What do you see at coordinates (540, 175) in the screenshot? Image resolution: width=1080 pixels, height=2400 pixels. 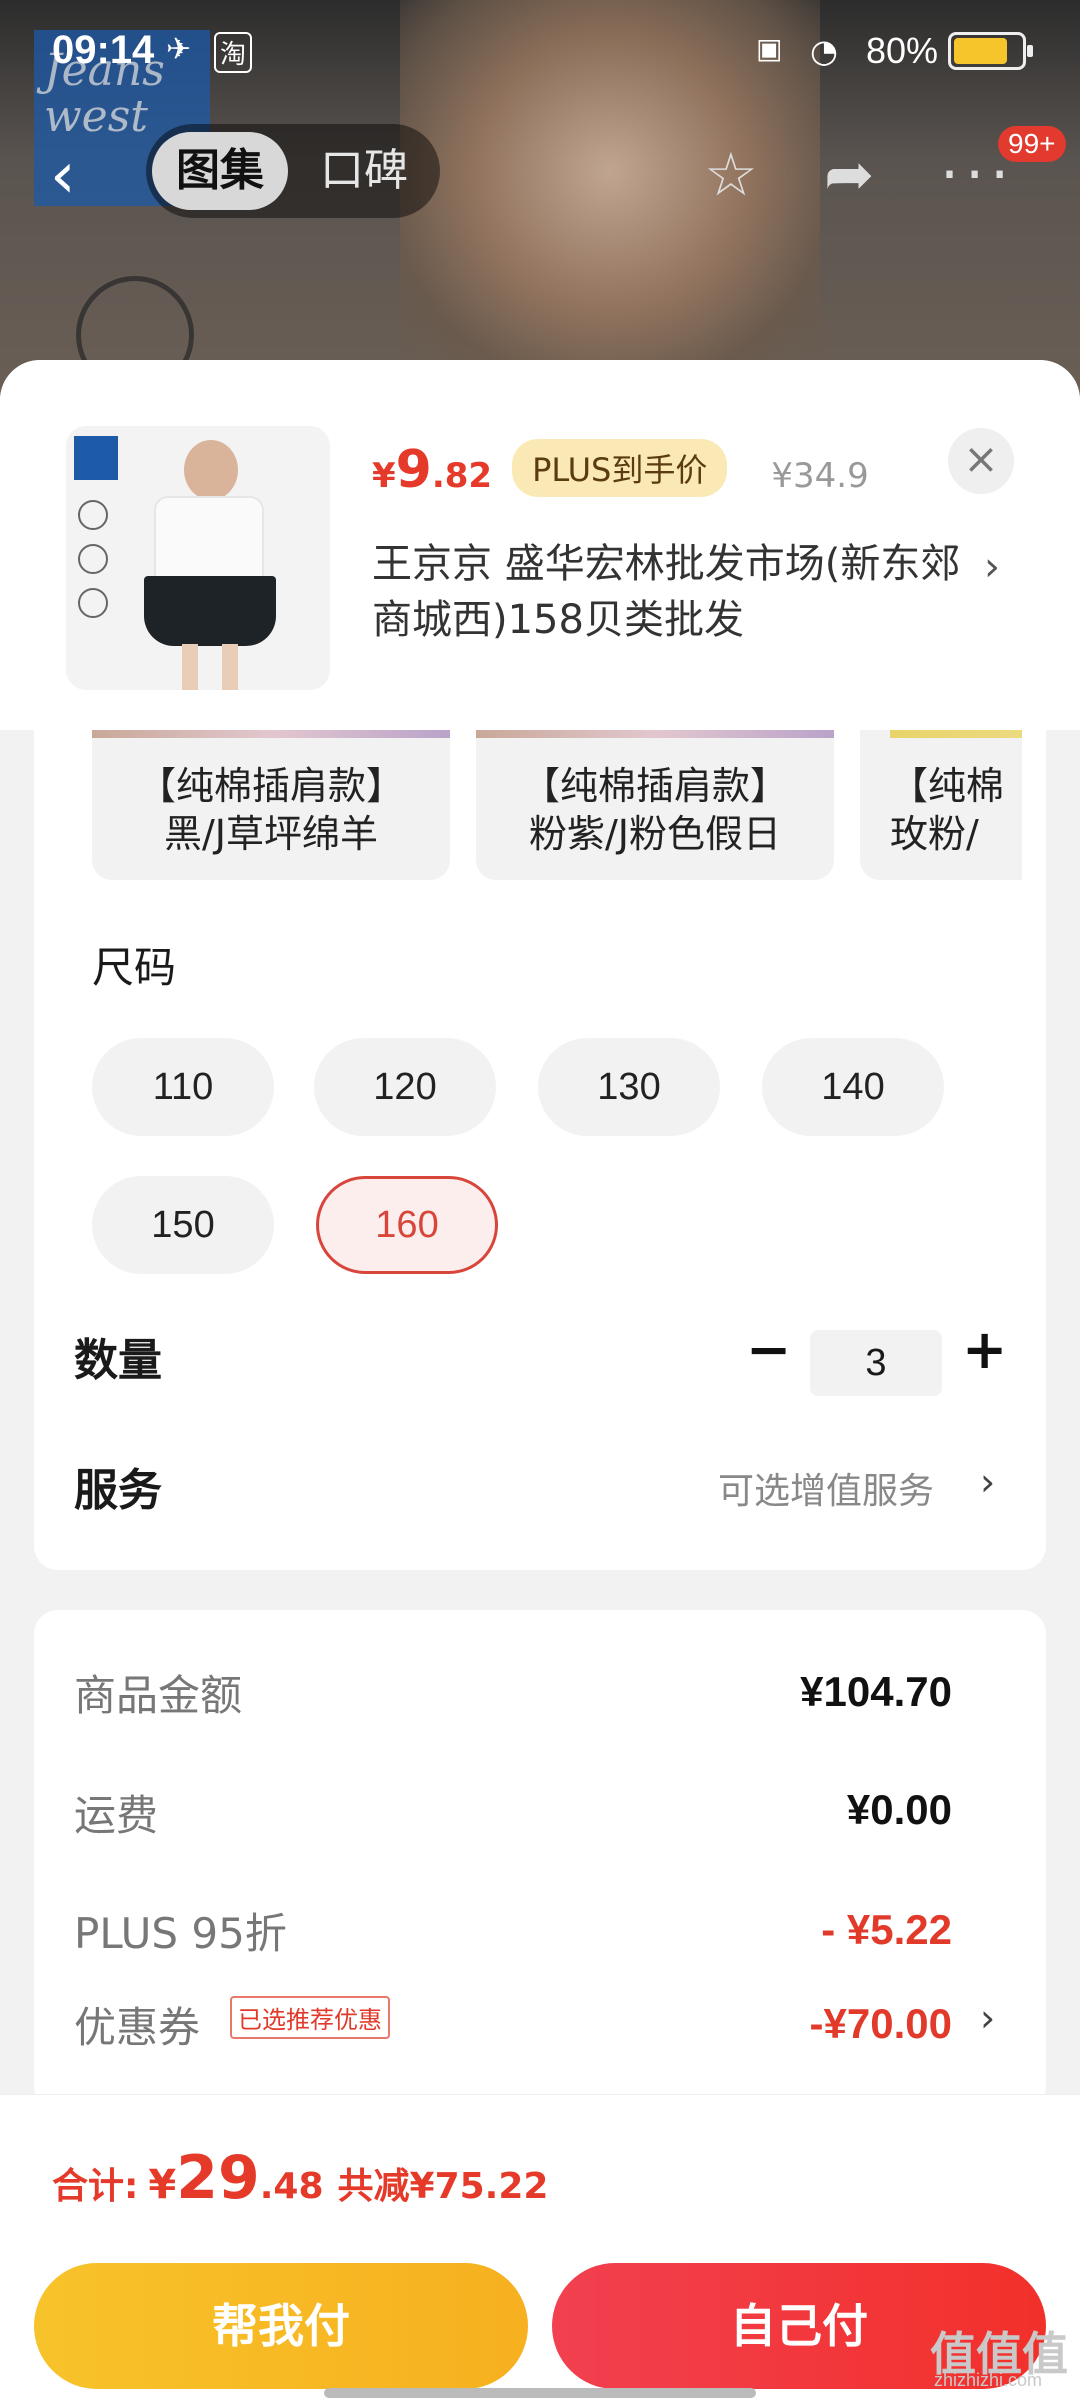 I see `product-top-nav: ‹ 图集 口碑 ☆ ➦ ···` at bounding box center [540, 175].